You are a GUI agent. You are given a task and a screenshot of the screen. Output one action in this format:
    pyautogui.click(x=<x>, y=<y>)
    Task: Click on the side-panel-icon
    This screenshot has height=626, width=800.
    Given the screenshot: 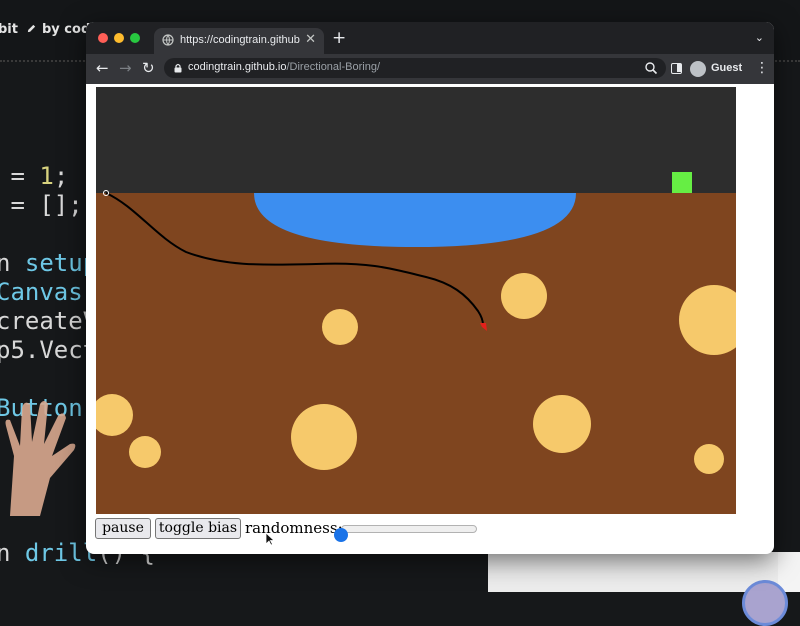 What is the action you would take?
    pyautogui.click(x=676, y=68)
    